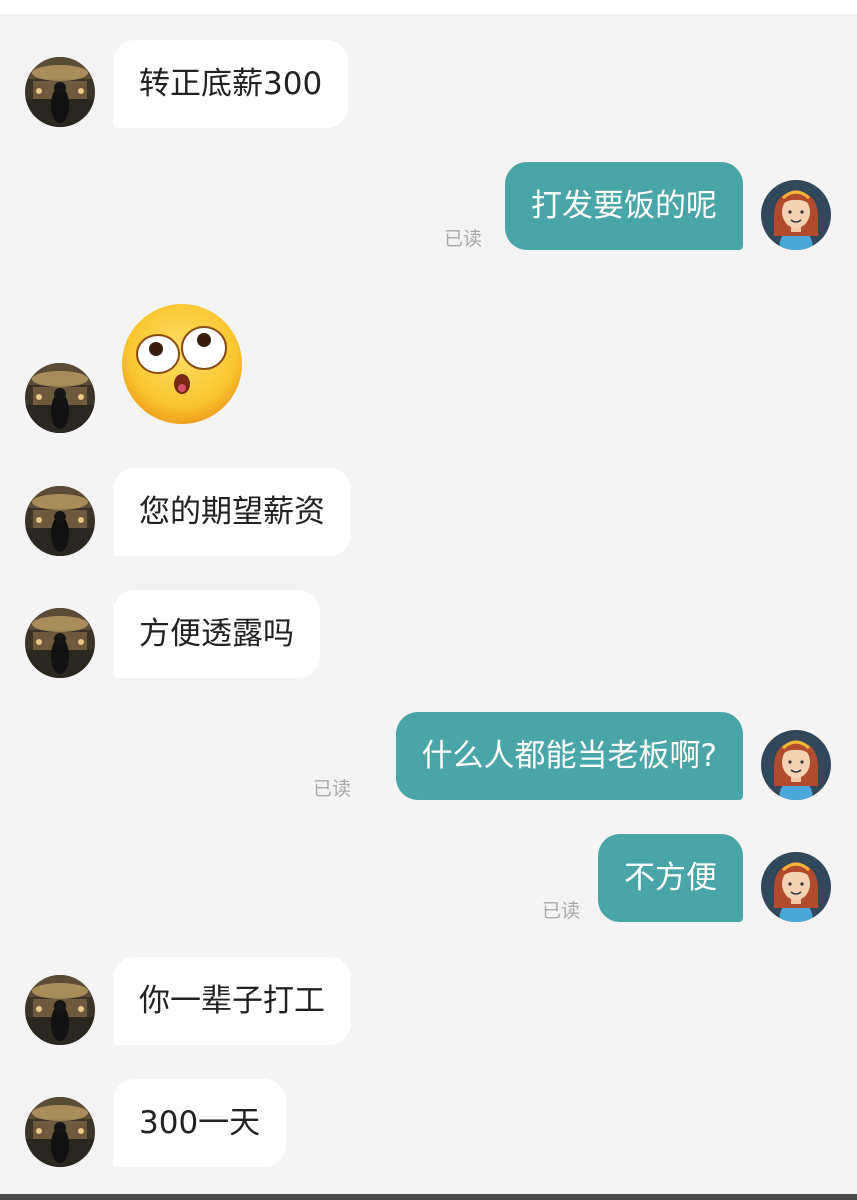  Describe the element at coordinates (670, 878) in the screenshot. I see `message-bubble-outgoing: 不方便` at that location.